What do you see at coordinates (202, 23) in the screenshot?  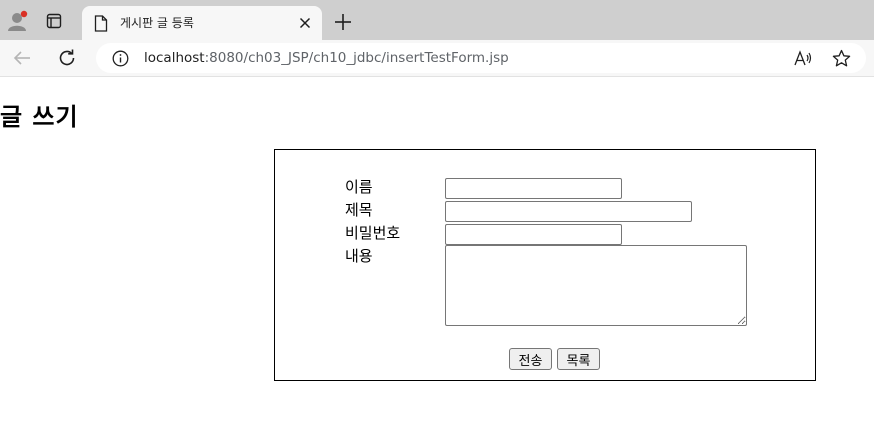 I see `active-tab: 게시판 글 등록` at bounding box center [202, 23].